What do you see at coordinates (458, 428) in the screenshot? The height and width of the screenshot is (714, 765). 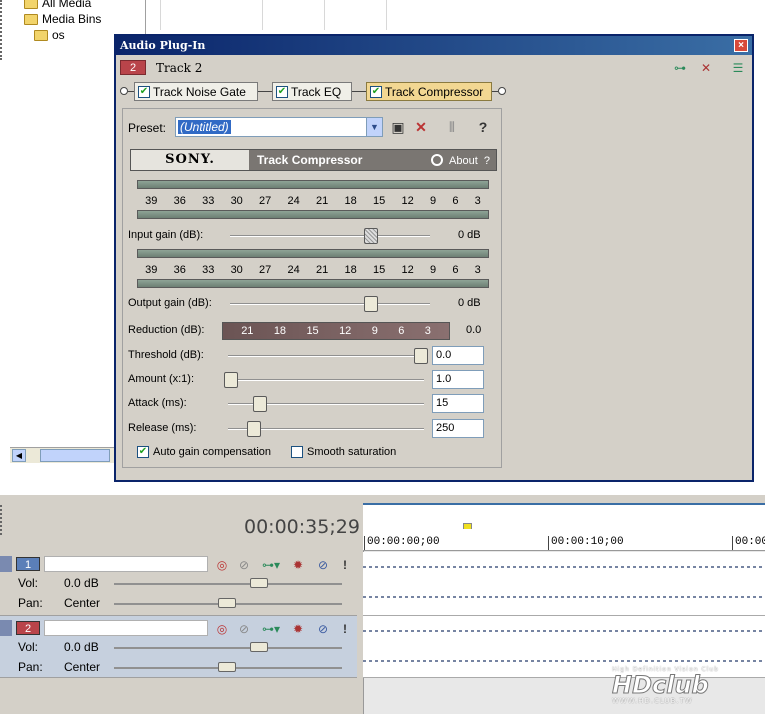 I see `release-input: 250` at bounding box center [458, 428].